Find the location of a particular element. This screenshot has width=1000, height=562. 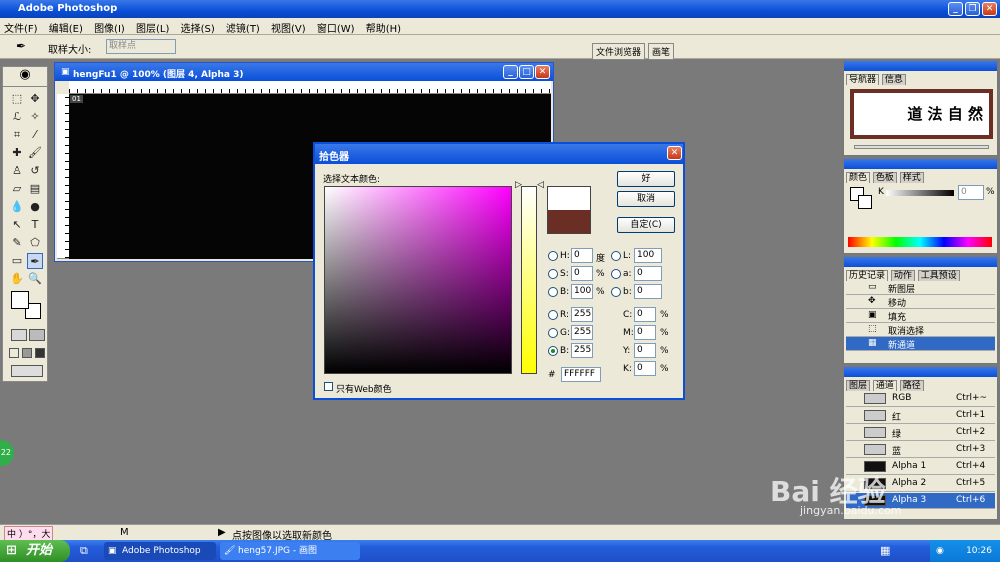

slice-tool-icon: ⁄ is located at coordinates (35, 135).